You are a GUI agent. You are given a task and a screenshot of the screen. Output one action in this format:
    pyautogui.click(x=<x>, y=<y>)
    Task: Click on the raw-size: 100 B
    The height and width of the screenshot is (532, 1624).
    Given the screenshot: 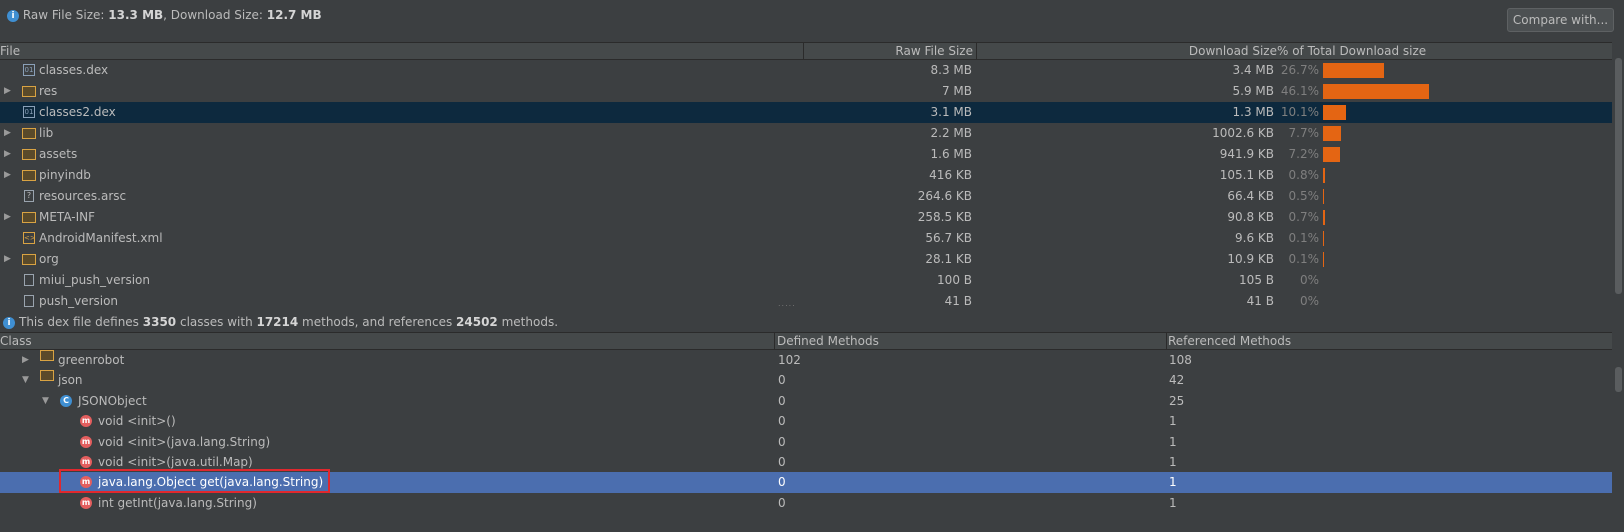 What is the action you would take?
    pyautogui.click(x=954, y=280)
    